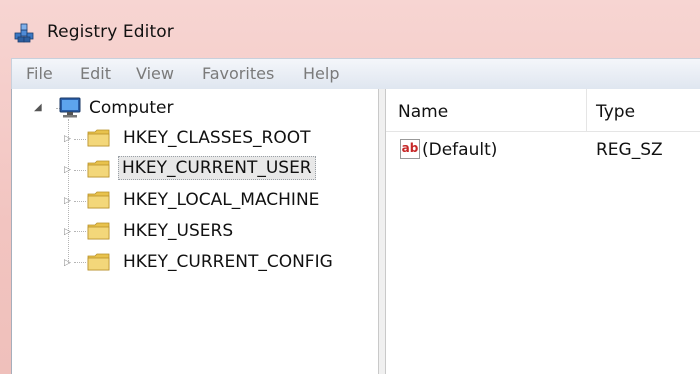 This screenshot has width=700, height=374. I want to click on table-row: ab (Default) REG_SZ, so click(543, 150).